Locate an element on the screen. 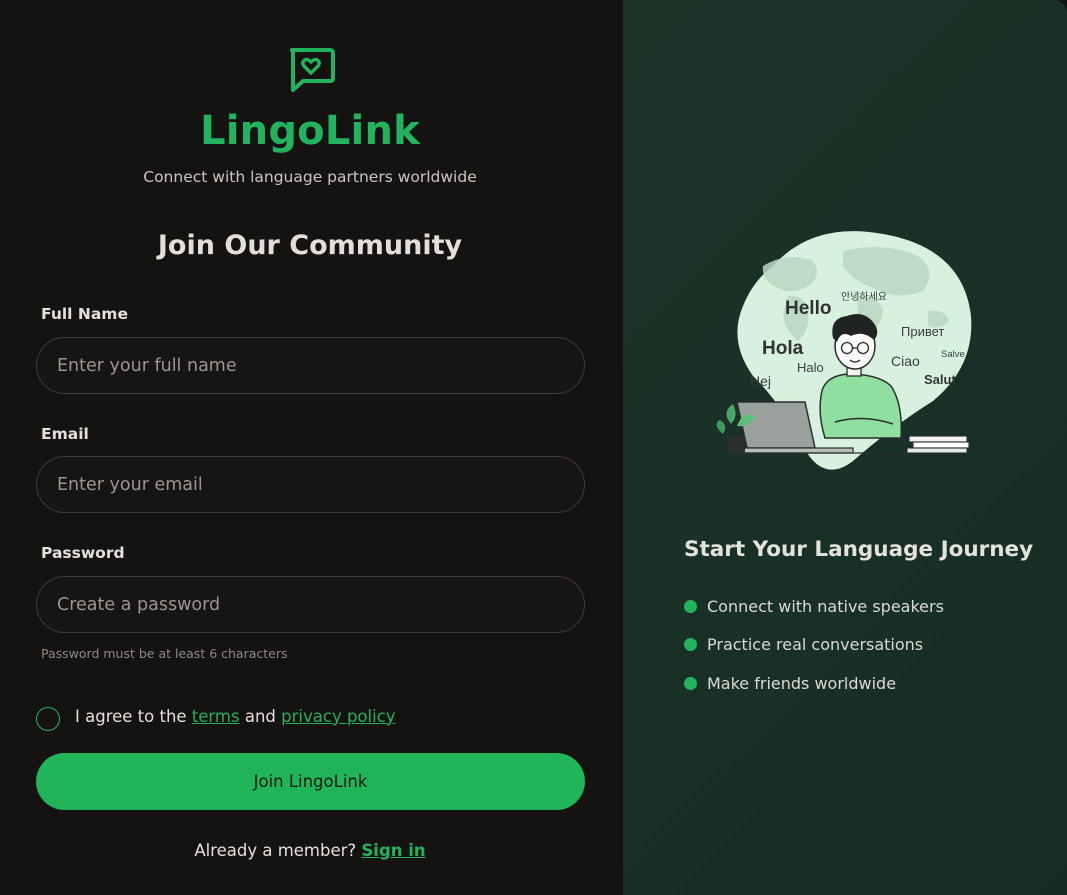  privacy-policy-link: privacy policy is located at coordinates (338, 716).